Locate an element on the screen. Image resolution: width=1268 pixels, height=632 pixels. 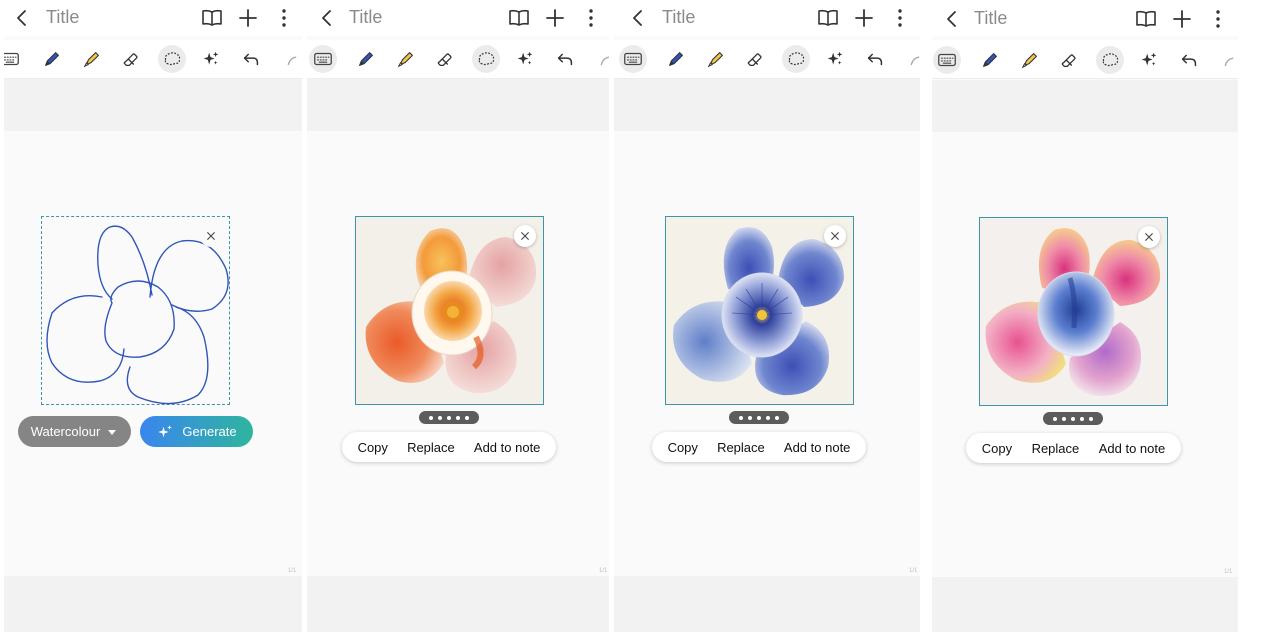
generate-button: Generate is located at coordinates (196, 431).